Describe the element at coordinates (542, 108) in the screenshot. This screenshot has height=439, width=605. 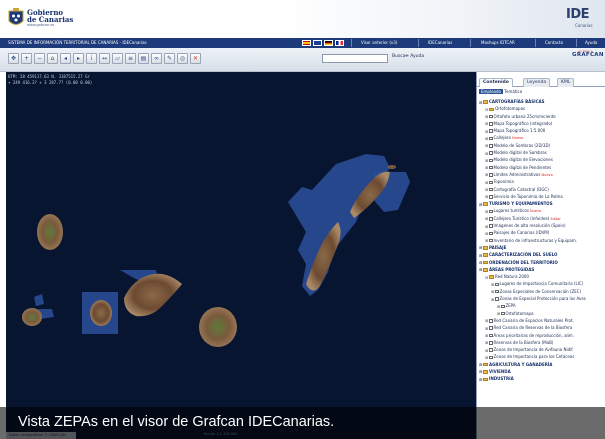
I see `tree-layer-item: ⊟ Ortofotomapas` at that location.